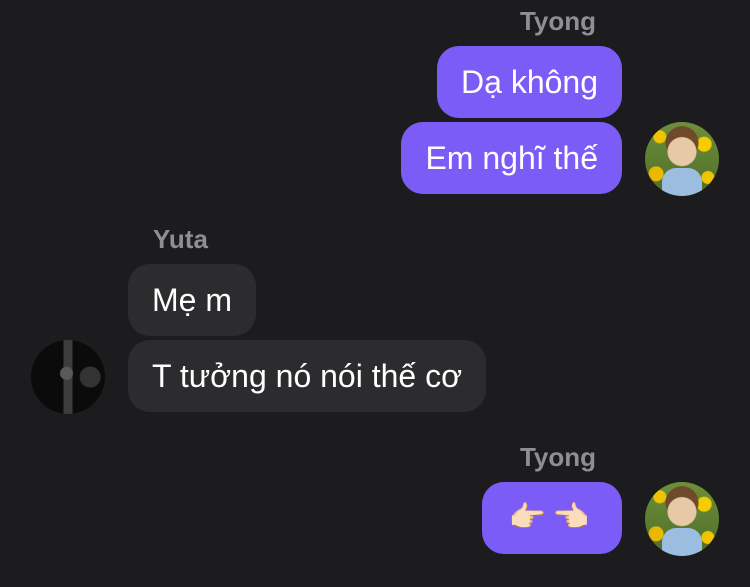 The height and width of the screenshot is (587, 750). Describe the element at coordinates (307, 376) in the screenshot. I see `message-bubble-incoming: T tưởng nó nói thế cơ` at that location.